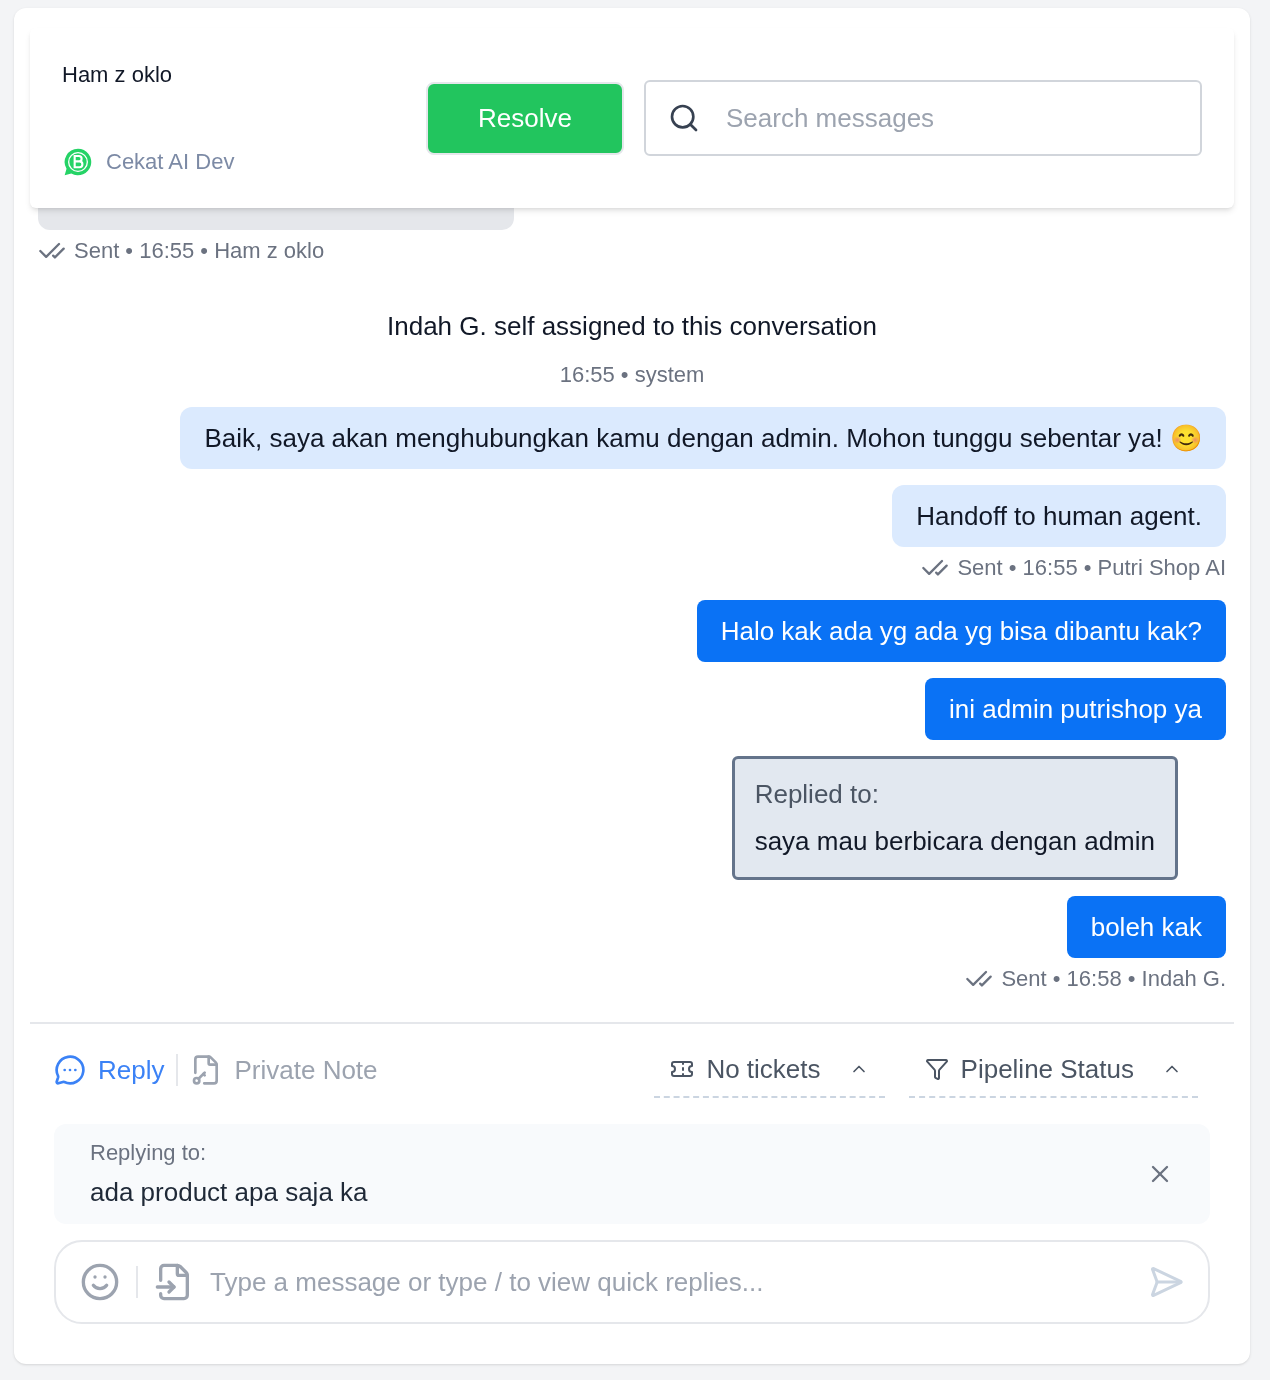 This screenshot has height=1380, width=1270. Describe the element at coordinates (961, 631) in the screenshot. I see `message-bubble: Halo kak ada yg ada yg bisa dibantu kak?` at that location.